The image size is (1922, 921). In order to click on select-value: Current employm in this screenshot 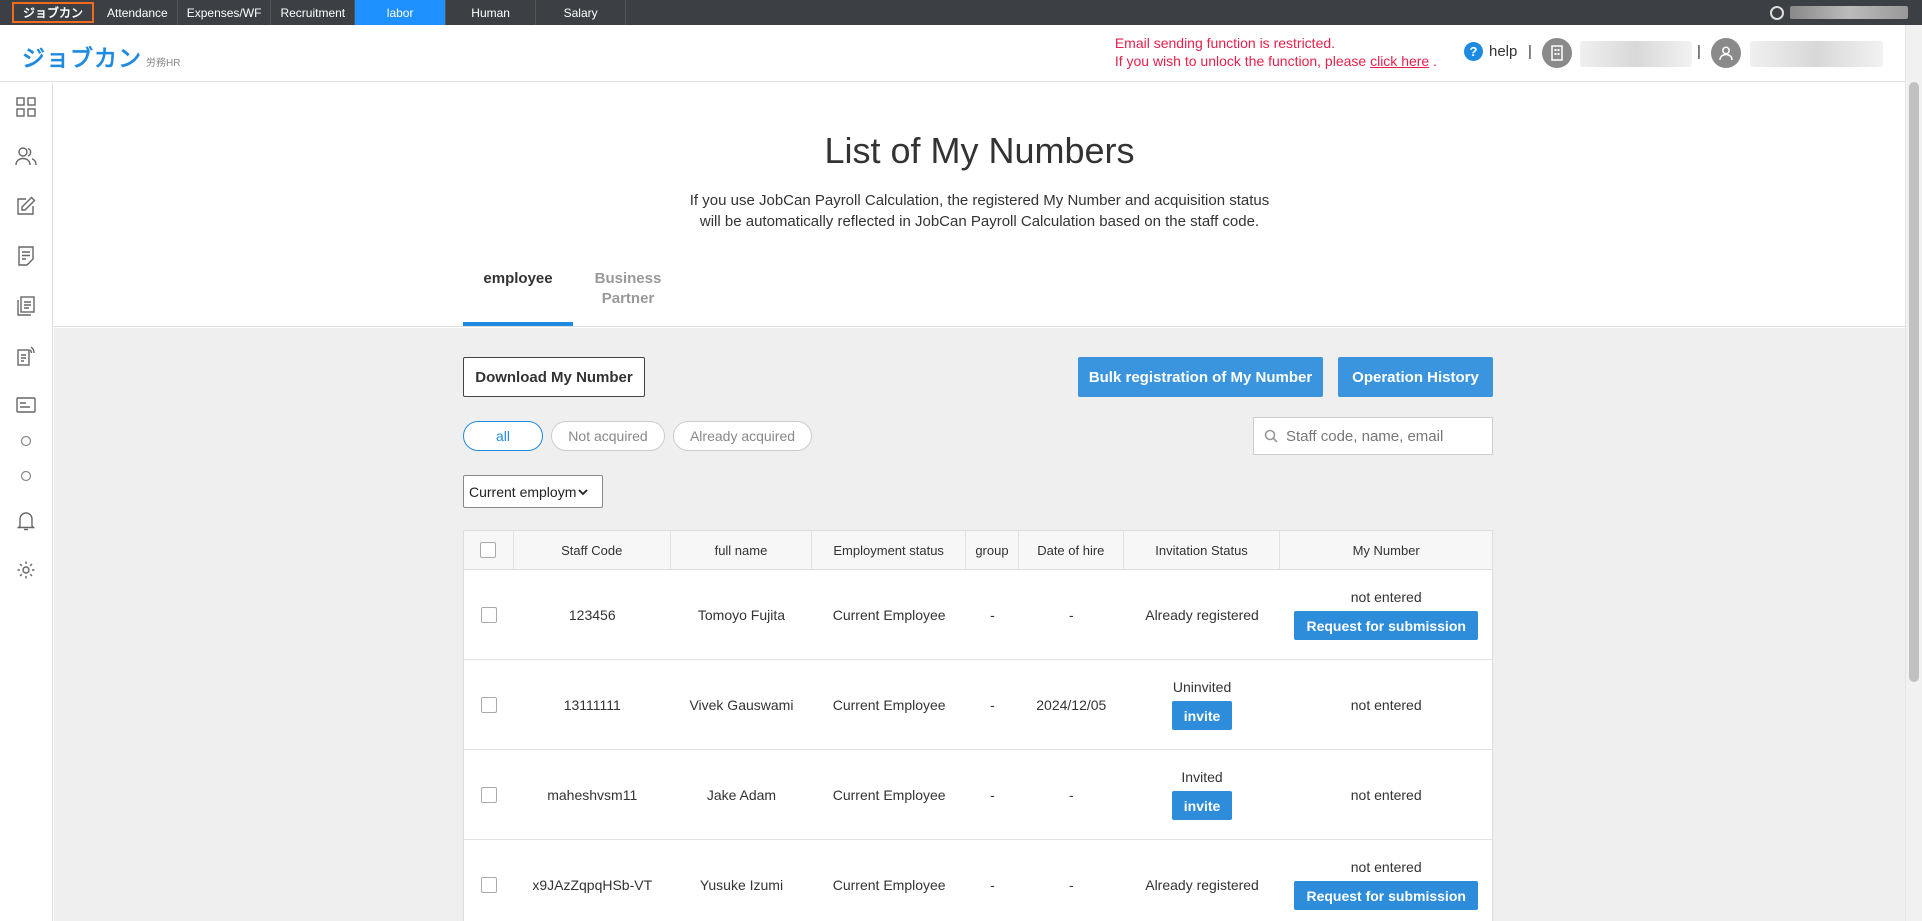, I will do `click(523, 491)`.